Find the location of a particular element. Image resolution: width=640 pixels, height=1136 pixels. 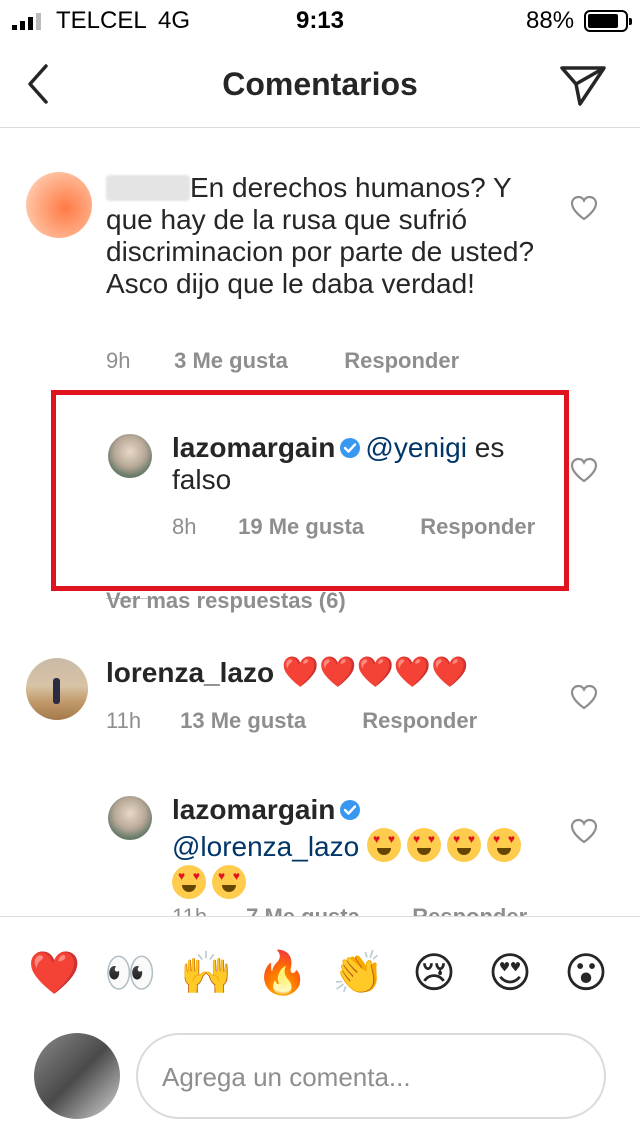

comment-text: lorenza_lazo ❤️❤️❤️❤️❤️ is located at coordinates (321, 673).